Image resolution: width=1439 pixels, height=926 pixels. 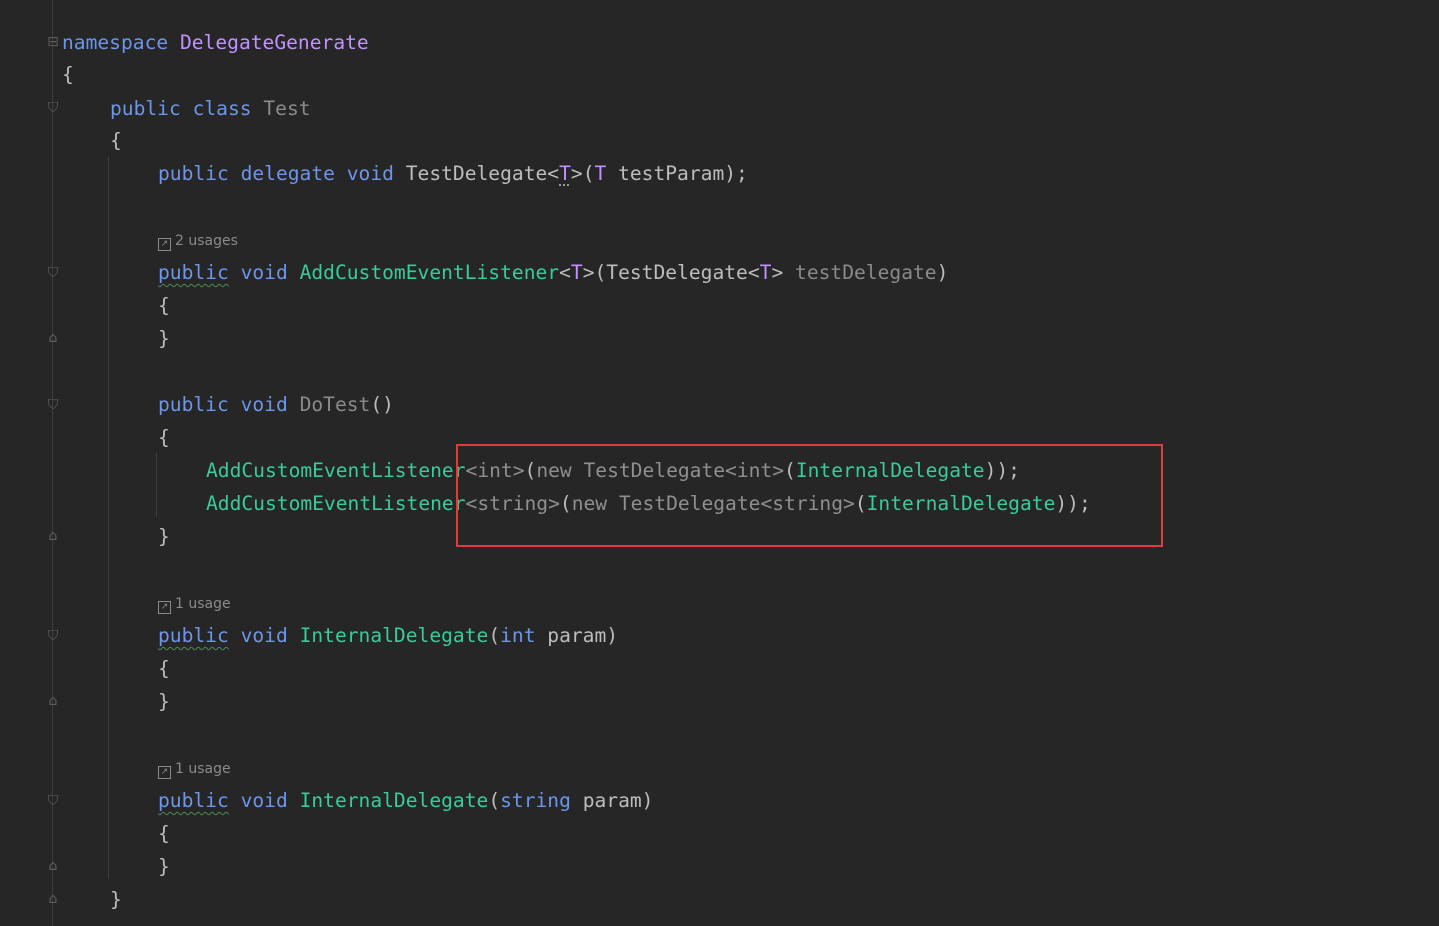 I want to click on paren-close: );, so click(x=736, y=173).